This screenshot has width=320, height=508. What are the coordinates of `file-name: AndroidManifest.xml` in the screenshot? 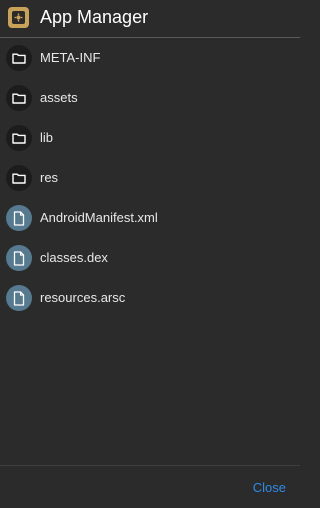 It's located at (99, 217).